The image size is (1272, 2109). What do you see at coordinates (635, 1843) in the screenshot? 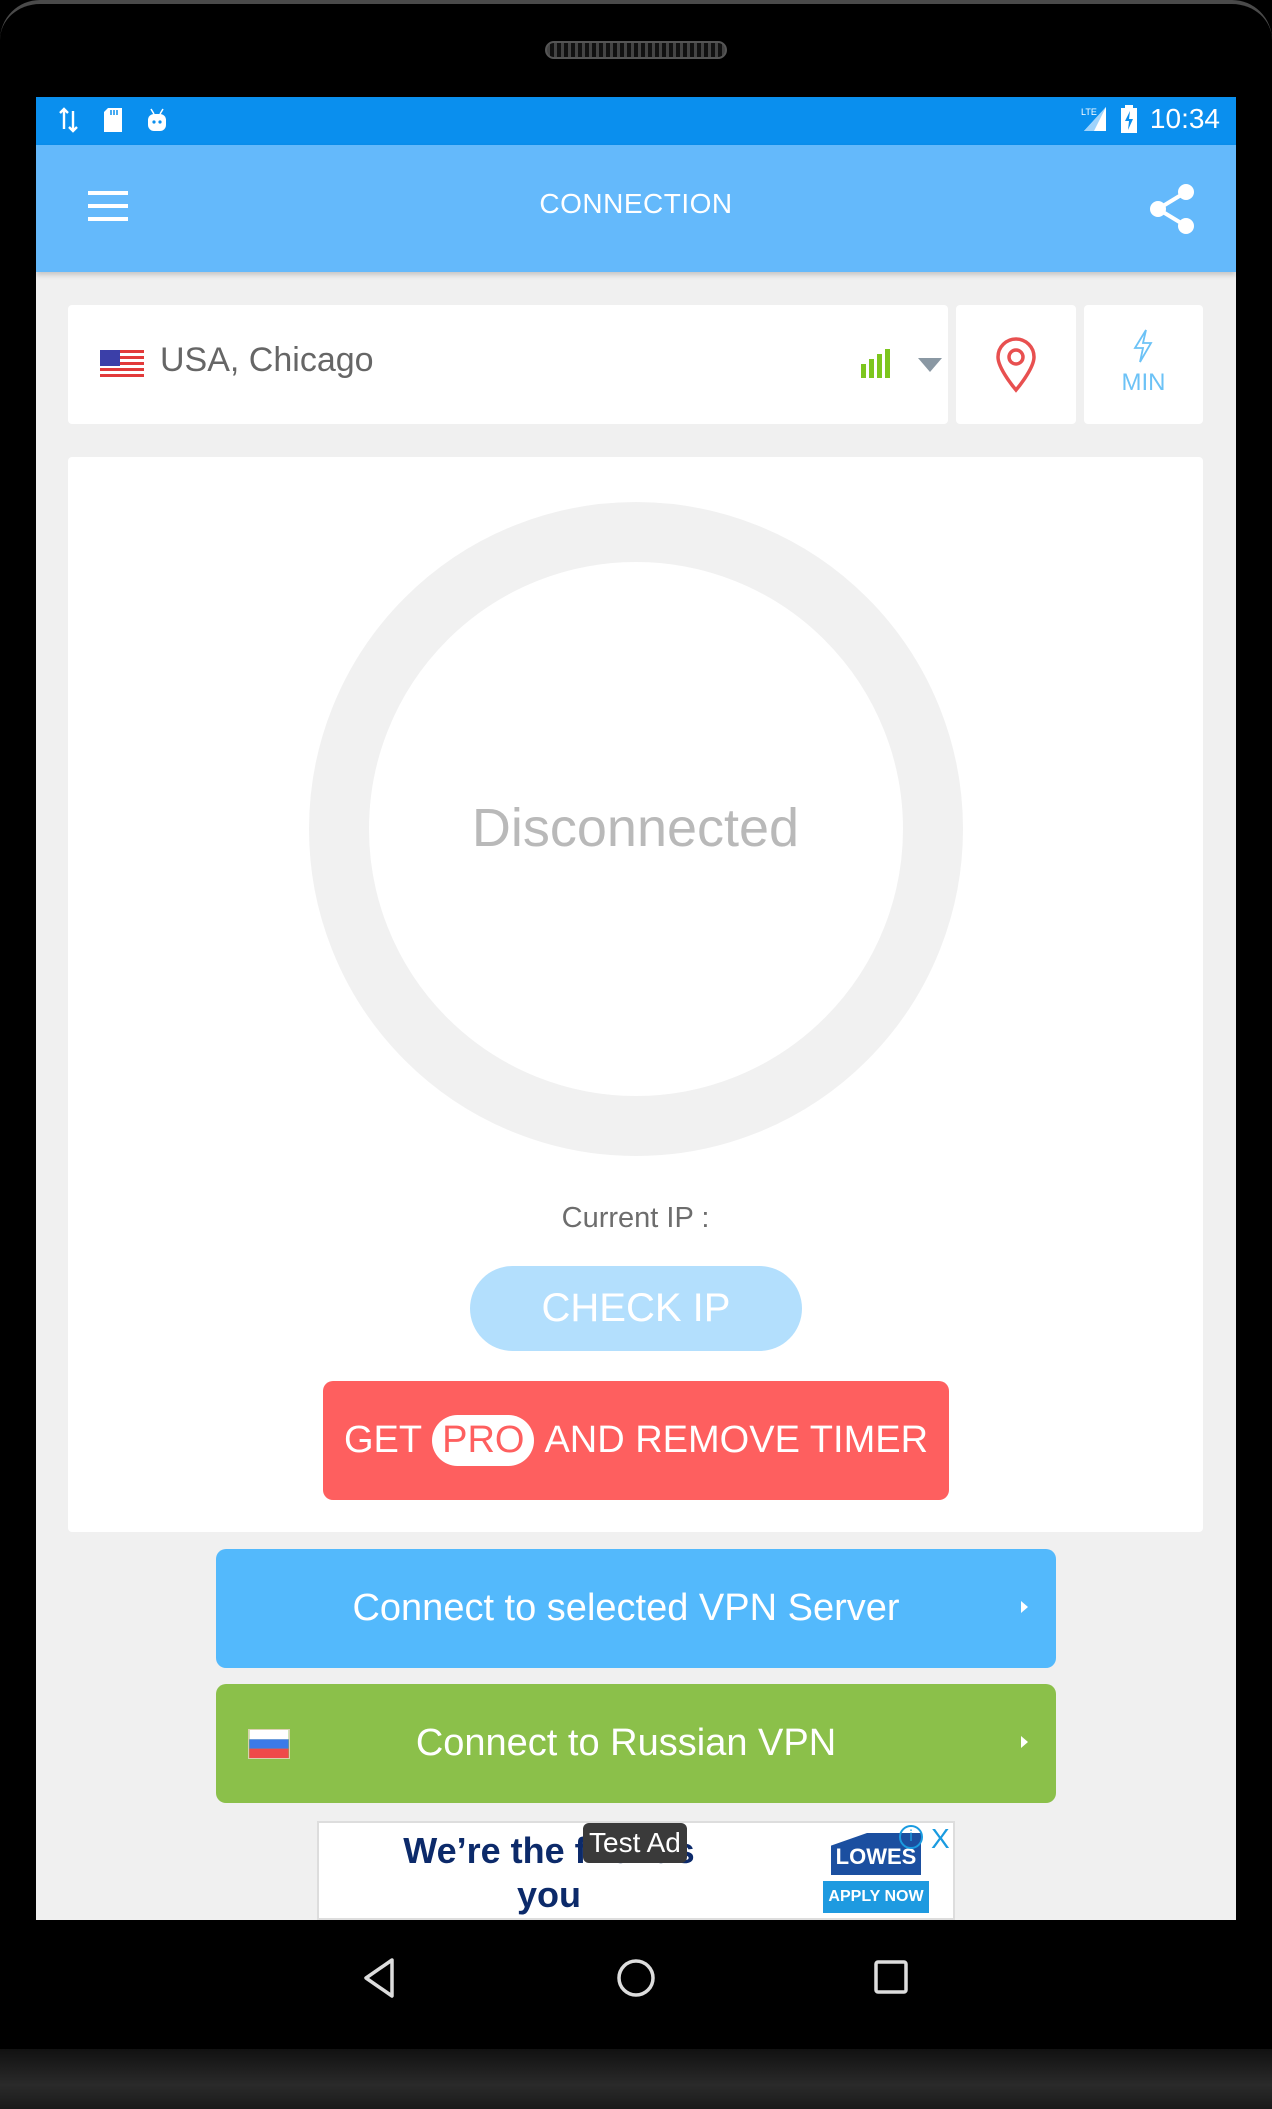
I see `test-ad-badge: Test Ad` at bounding box center [635, 1843].